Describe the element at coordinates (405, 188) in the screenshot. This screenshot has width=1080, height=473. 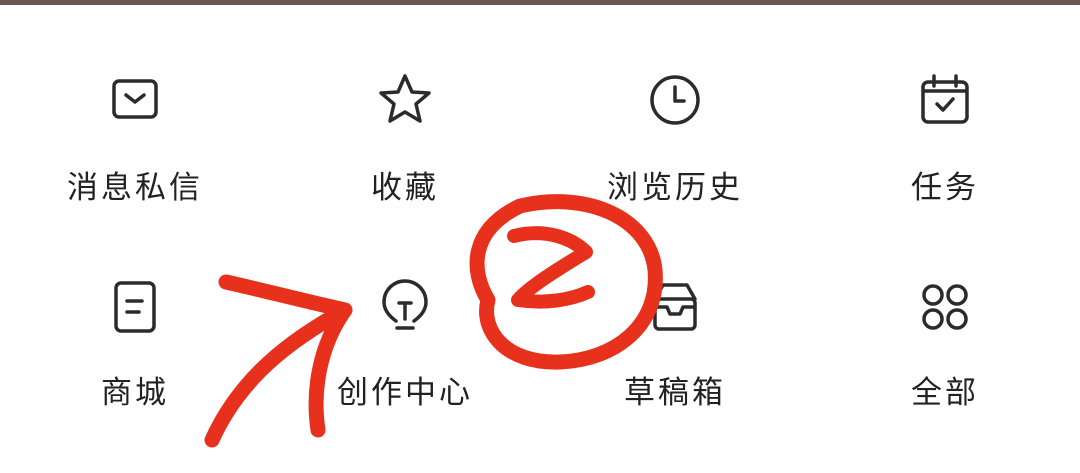
I see `menu-item-label: 收藏` at that location.